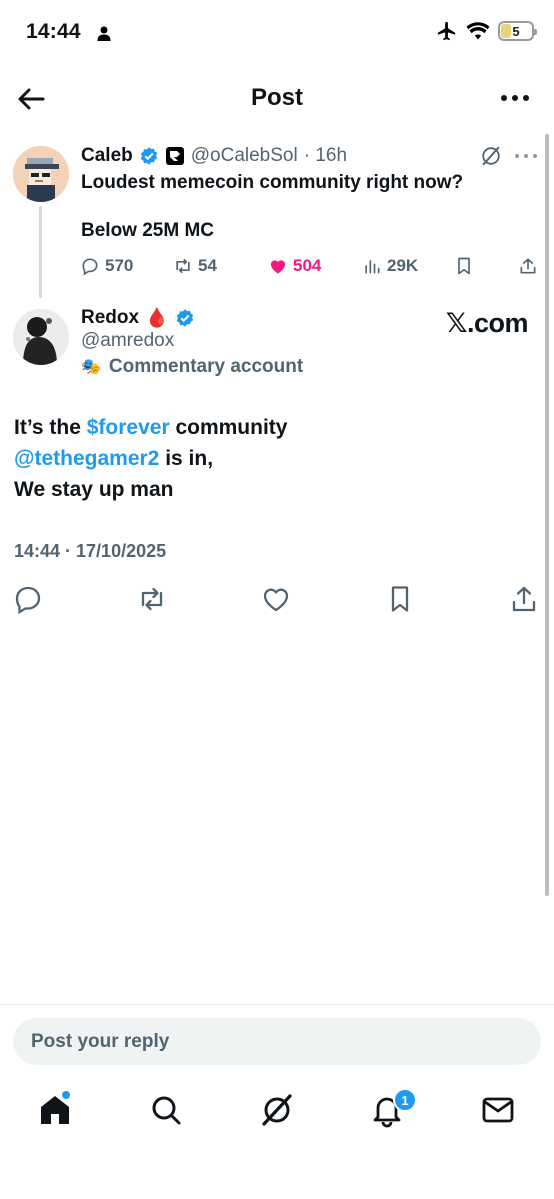 The width and height of the screenshot is (554, 1199). I want to click on pixel-avatar-icon, so click(41, 174).